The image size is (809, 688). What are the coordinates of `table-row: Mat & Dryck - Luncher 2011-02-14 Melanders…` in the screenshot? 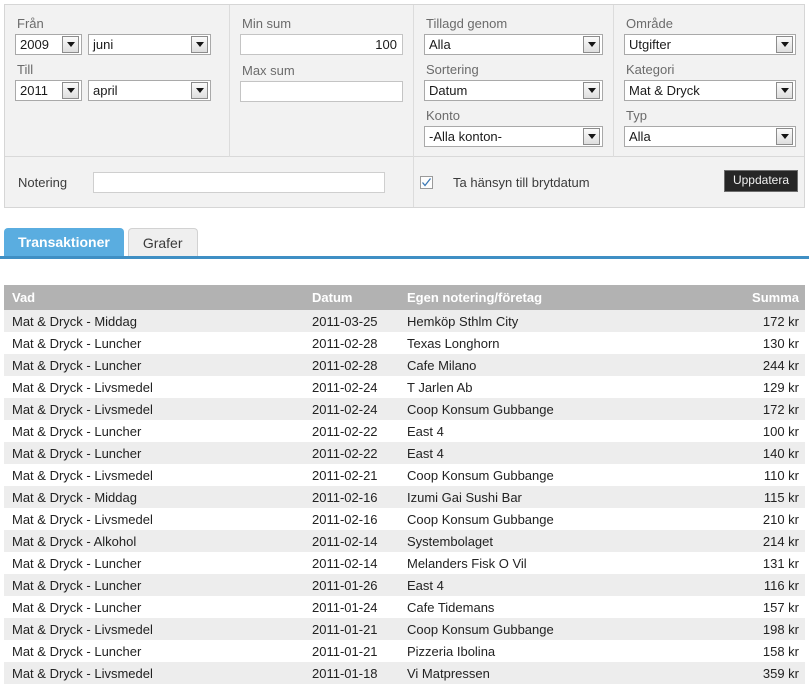 It's located at (404, 563).